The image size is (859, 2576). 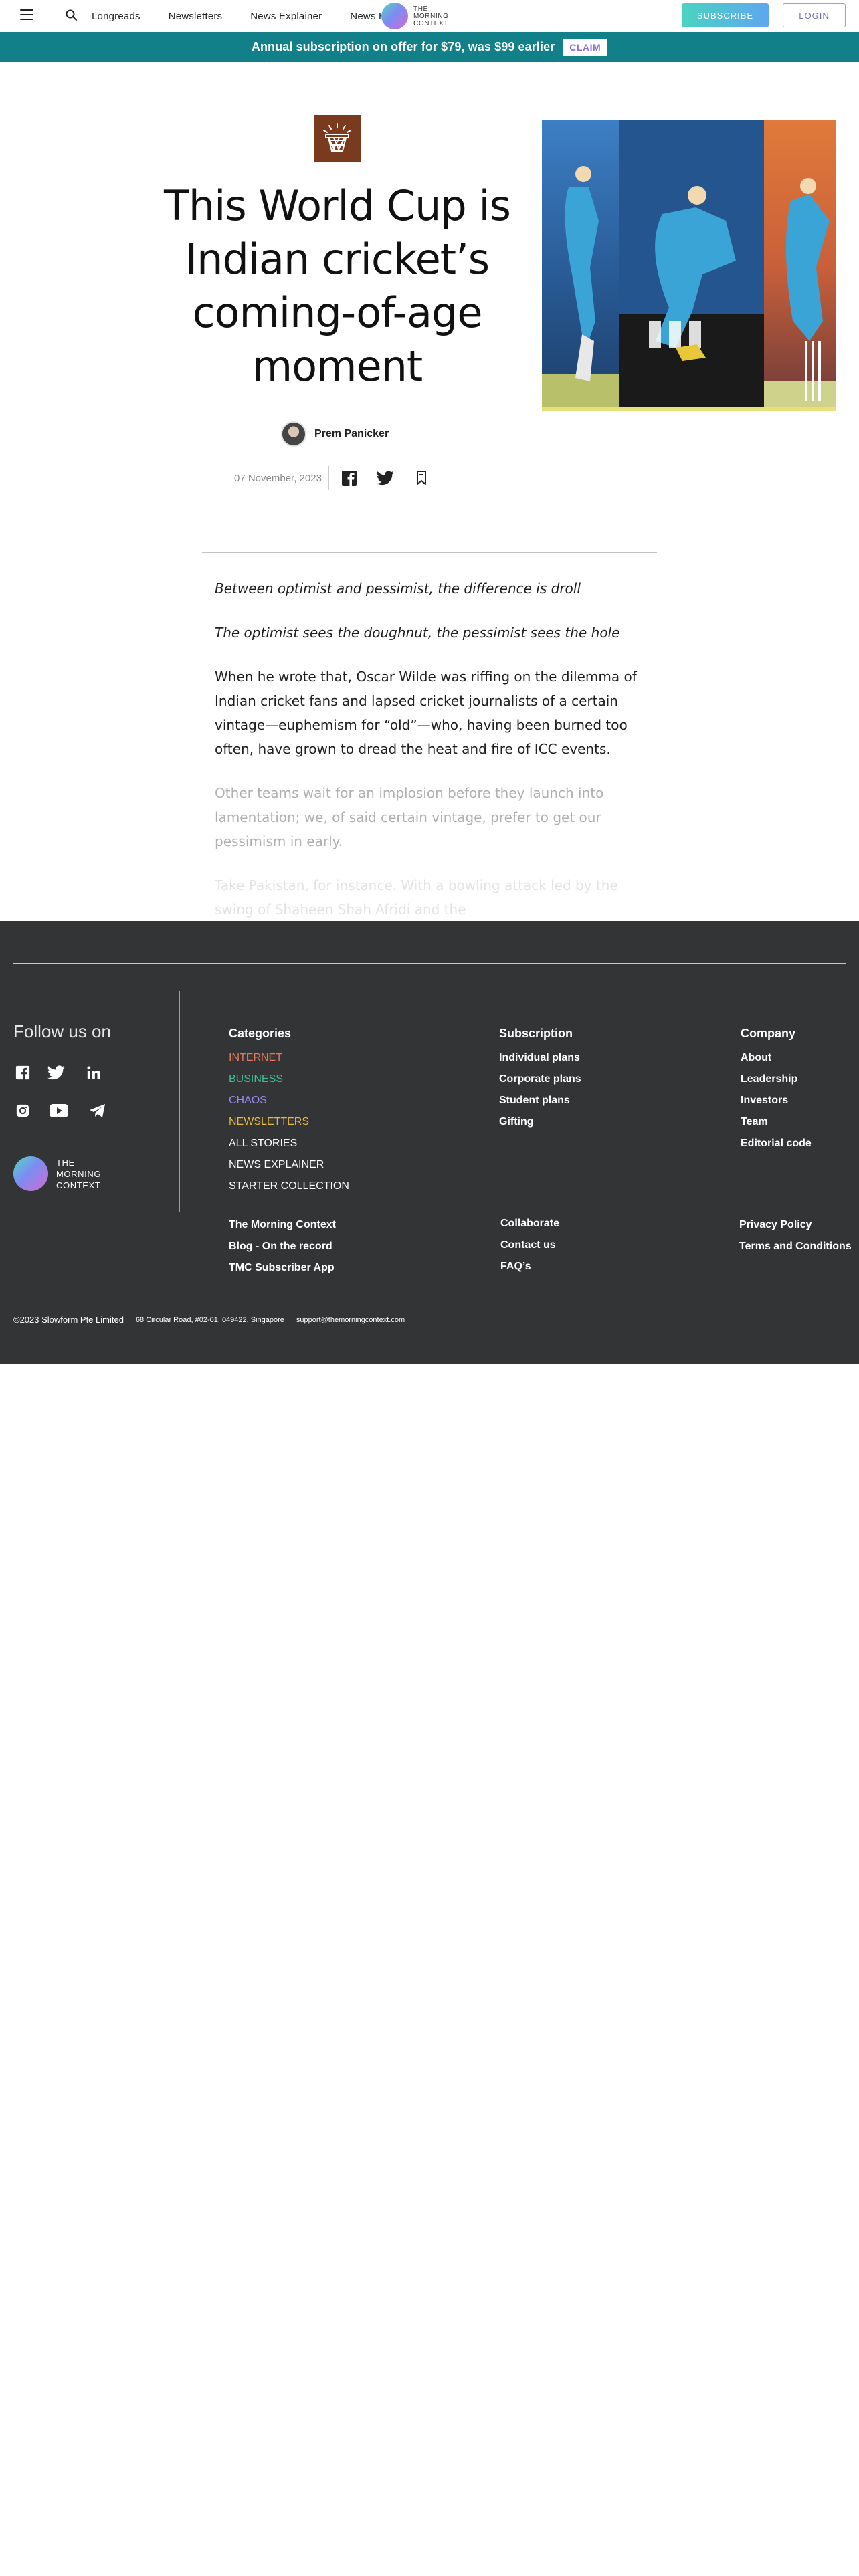 I want to click on subscribe-button: SUBSCRIBE, so click(x=725, y=15).